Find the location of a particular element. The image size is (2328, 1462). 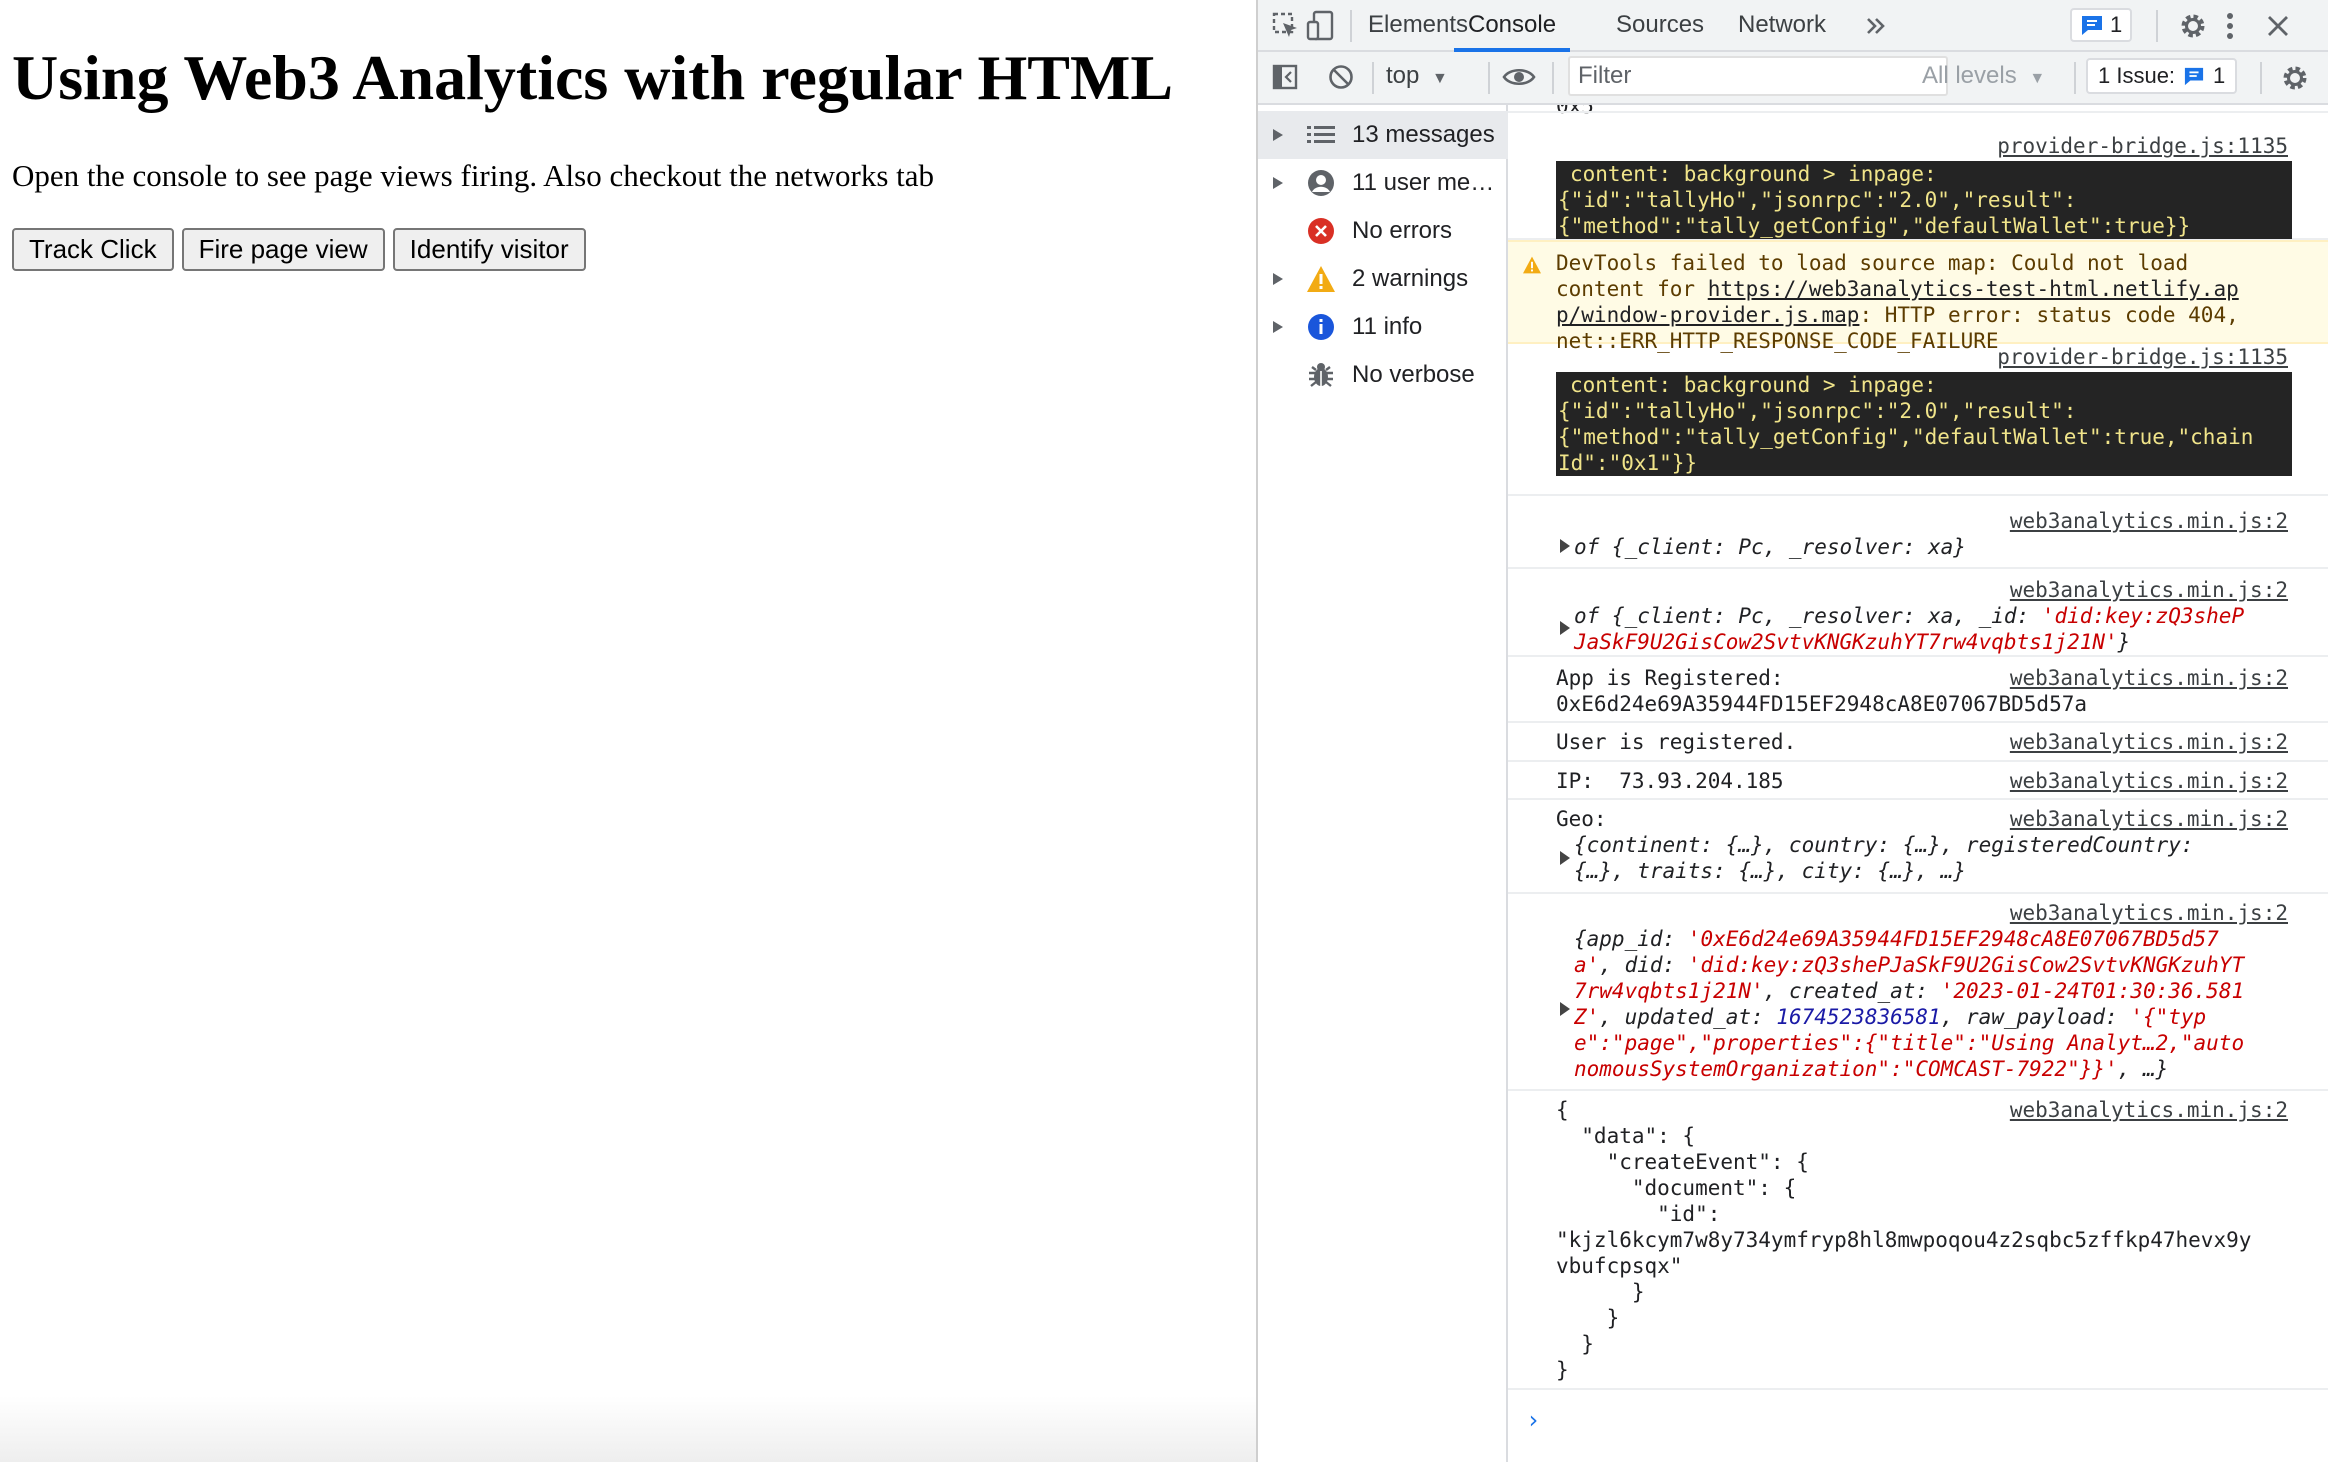

object-text: {…}, traits: {…}, city: {…}, …} is located at coordinates (1770, 871).